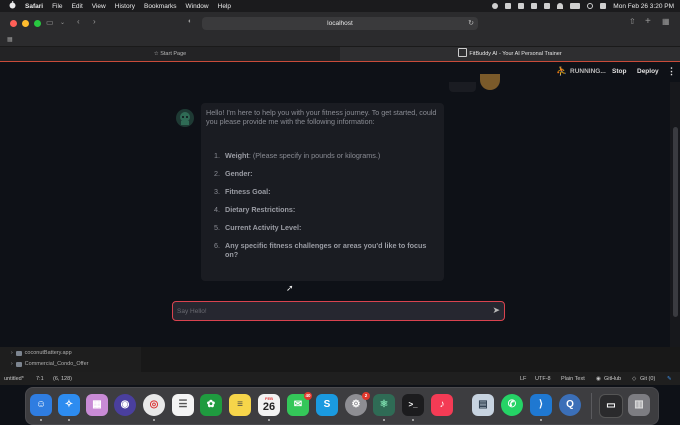 This screenshot has height=425, width=680. Describe the element at coordinates (340, 72) in the screenshot. I see `app-header: ⛹ RUNNING... Stop Deploy ⋮` at that location.